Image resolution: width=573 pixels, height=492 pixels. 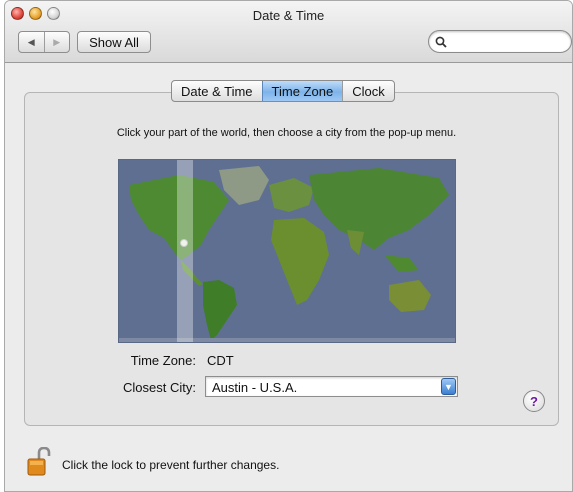 I want to click on back-arrow-icon: ◀, so click(x=31, y=42).